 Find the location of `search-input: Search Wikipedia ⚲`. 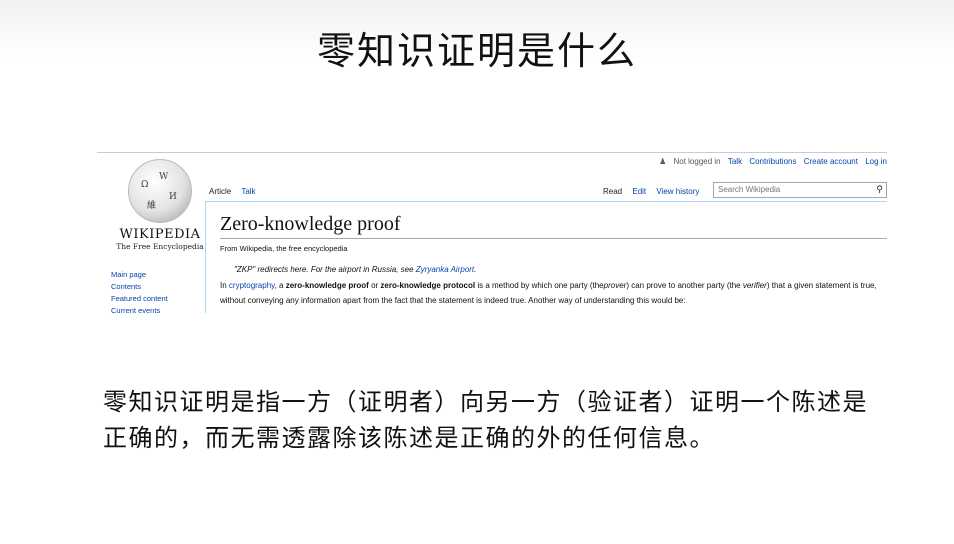

search-input: Search Wikipedia ⚲ is located at coordinates (800, 190).